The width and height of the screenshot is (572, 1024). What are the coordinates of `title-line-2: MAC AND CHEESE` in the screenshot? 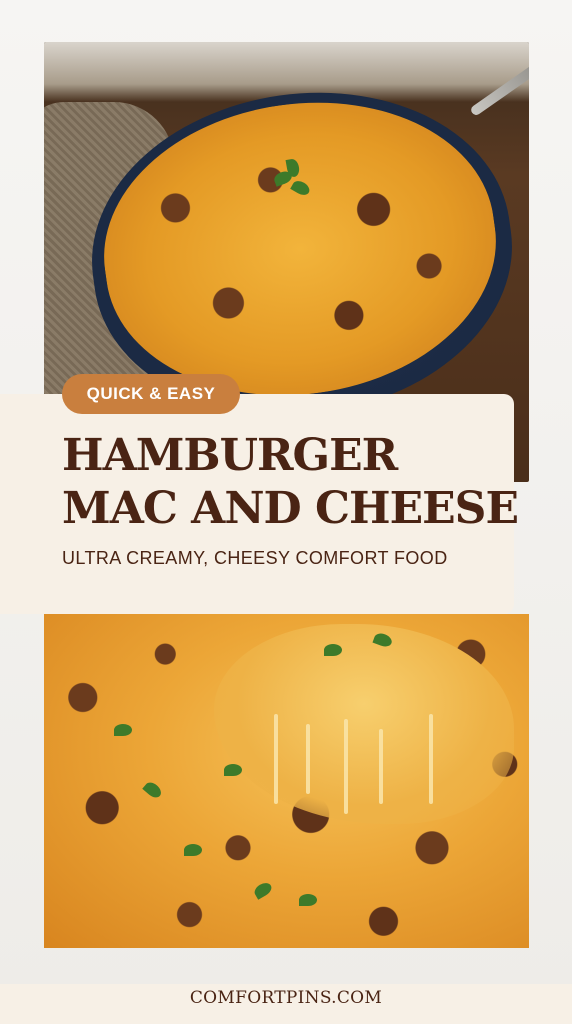 It's located at (290, 508).